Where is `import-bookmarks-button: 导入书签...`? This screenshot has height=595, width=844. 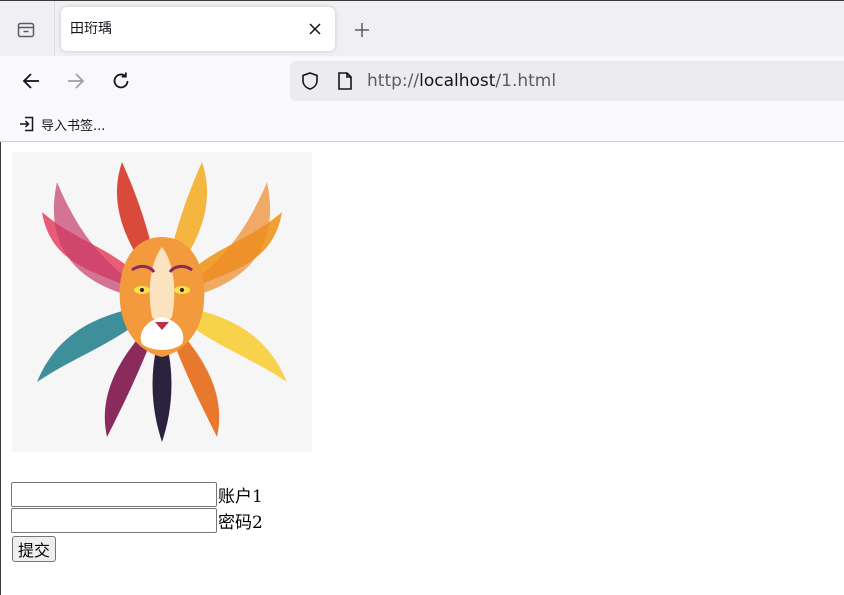 import-bookmarks-button: 导入书签... is located at coordinates (61, 124).